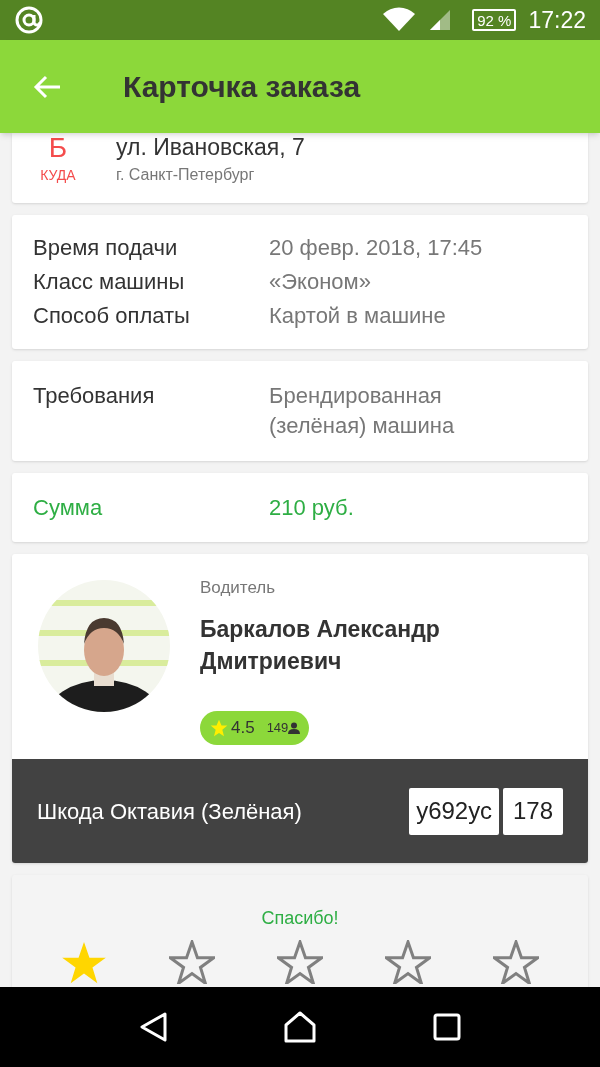 The image size is (600, 1067). I want to click on total-label: Сумма, so click(68, 508).